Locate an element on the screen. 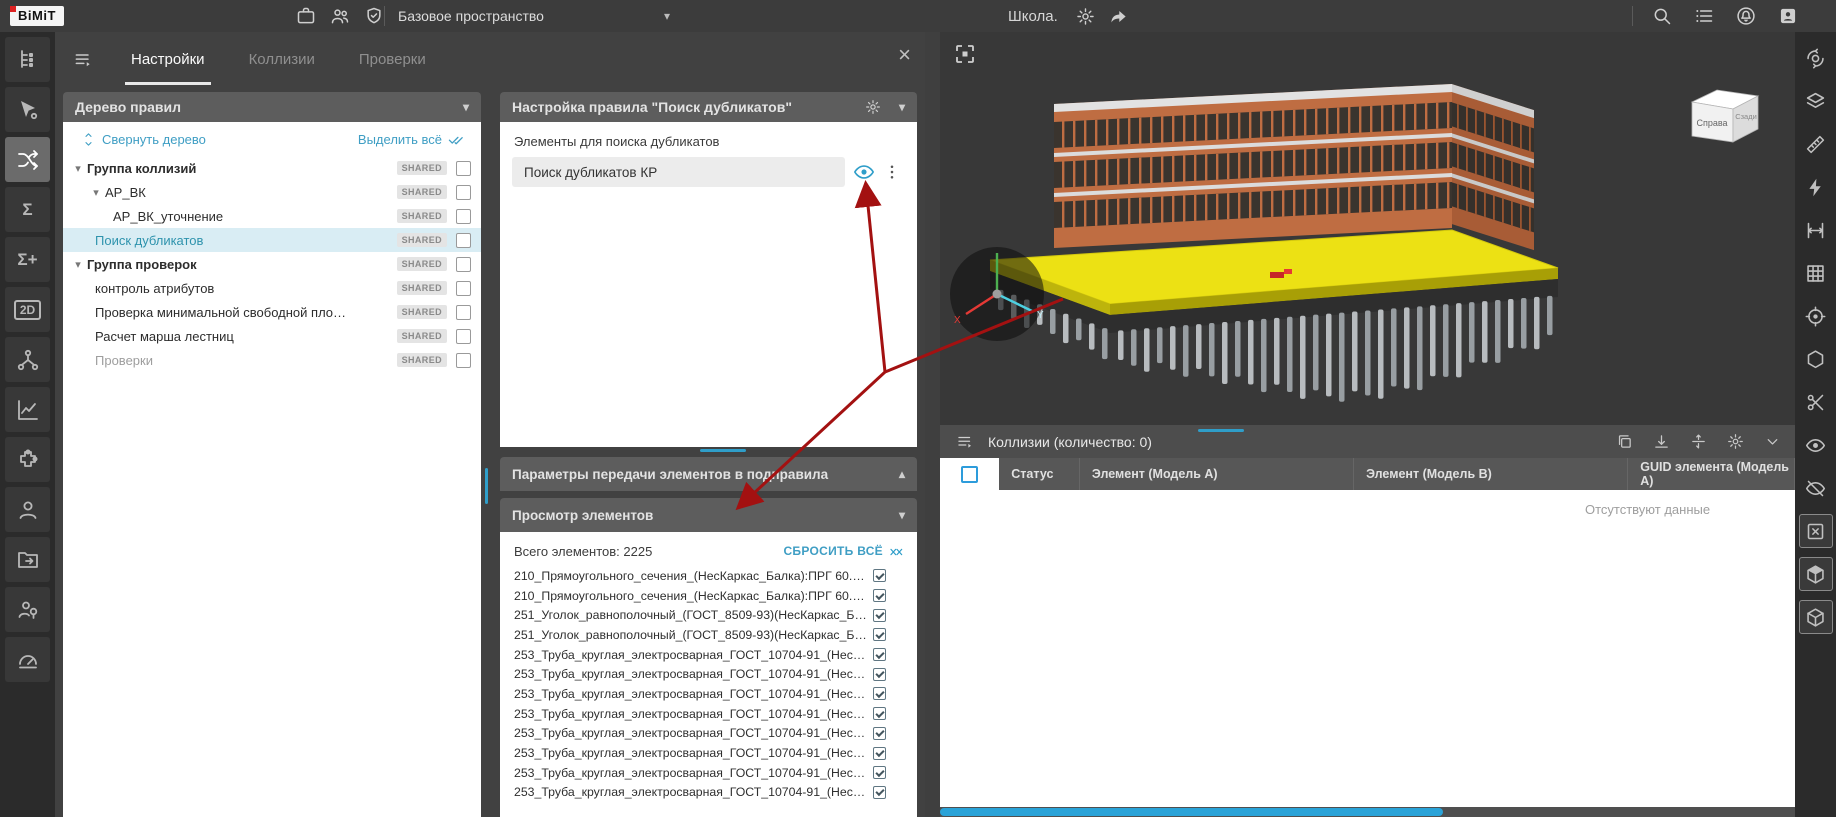  frame-focus-icon is located at coordinates (965, 54).